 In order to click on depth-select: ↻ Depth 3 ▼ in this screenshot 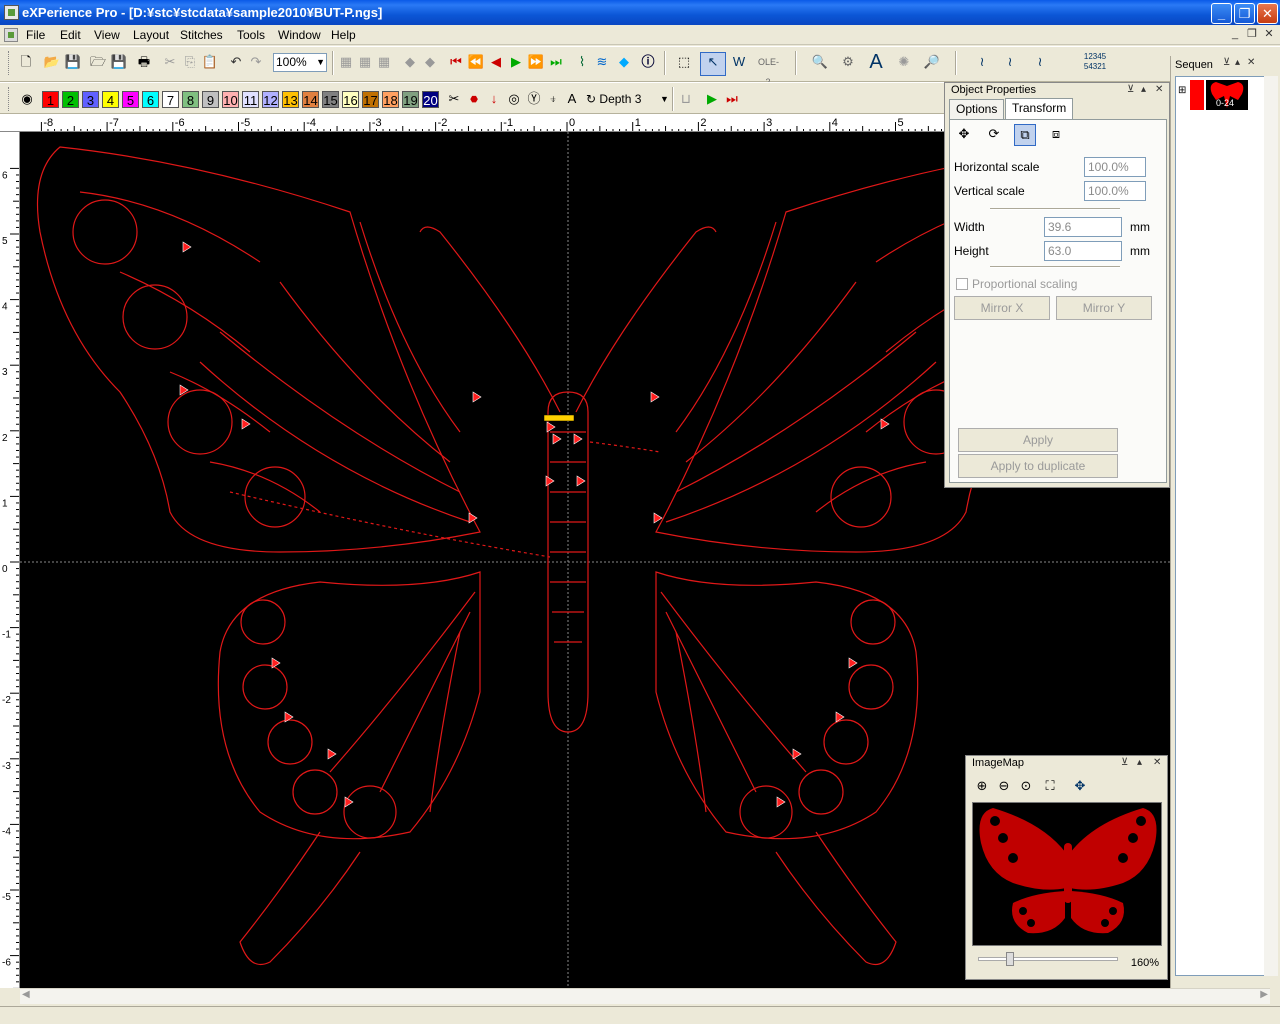, I will do `click(627, 99)`.